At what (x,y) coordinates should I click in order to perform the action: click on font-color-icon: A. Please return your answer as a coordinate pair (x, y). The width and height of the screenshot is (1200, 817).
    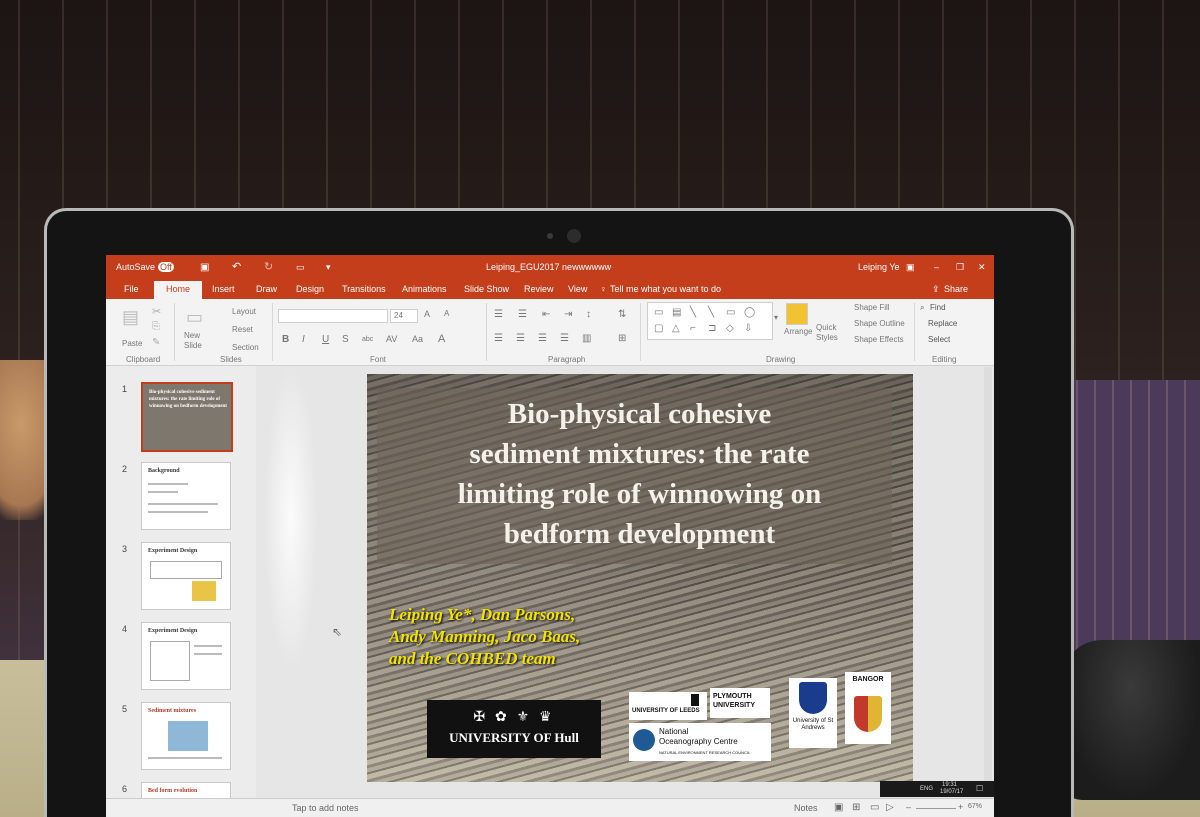
    Looking at the image, I should click on (441, 339).